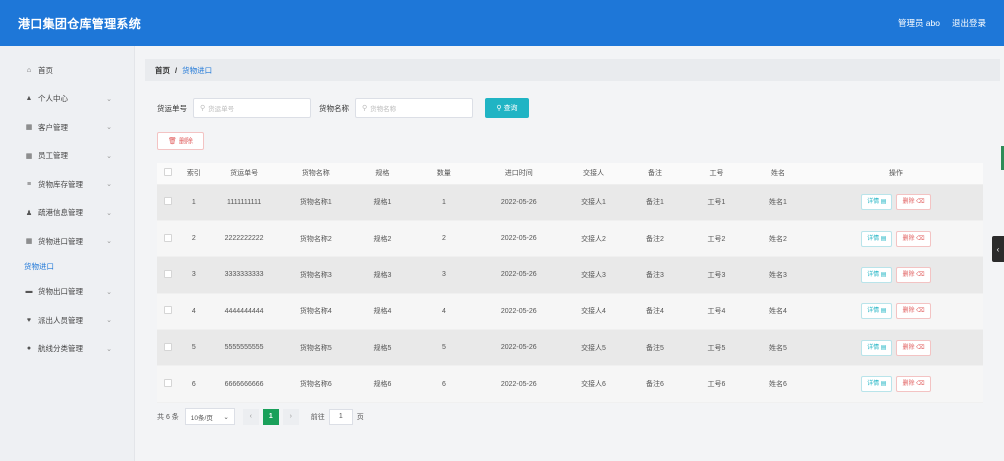  What do you see at coordinates (67, 184) in the screenshot?
I see `sidebar-item: ≡ 货物库存管理 ⌄` at bounding box center [67, 184].